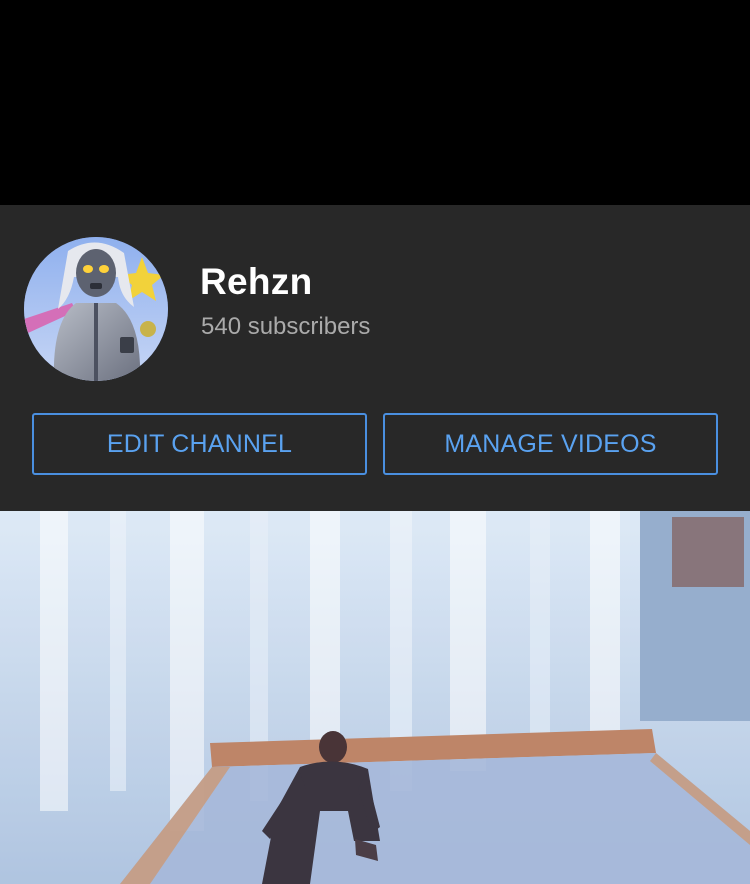 The height and width of the screenshot is (884, 750). Describe the element at coordinates (550, 444) in the screenshot. I see `manage-videos-button: MANAGE VIDEOS` at that location.